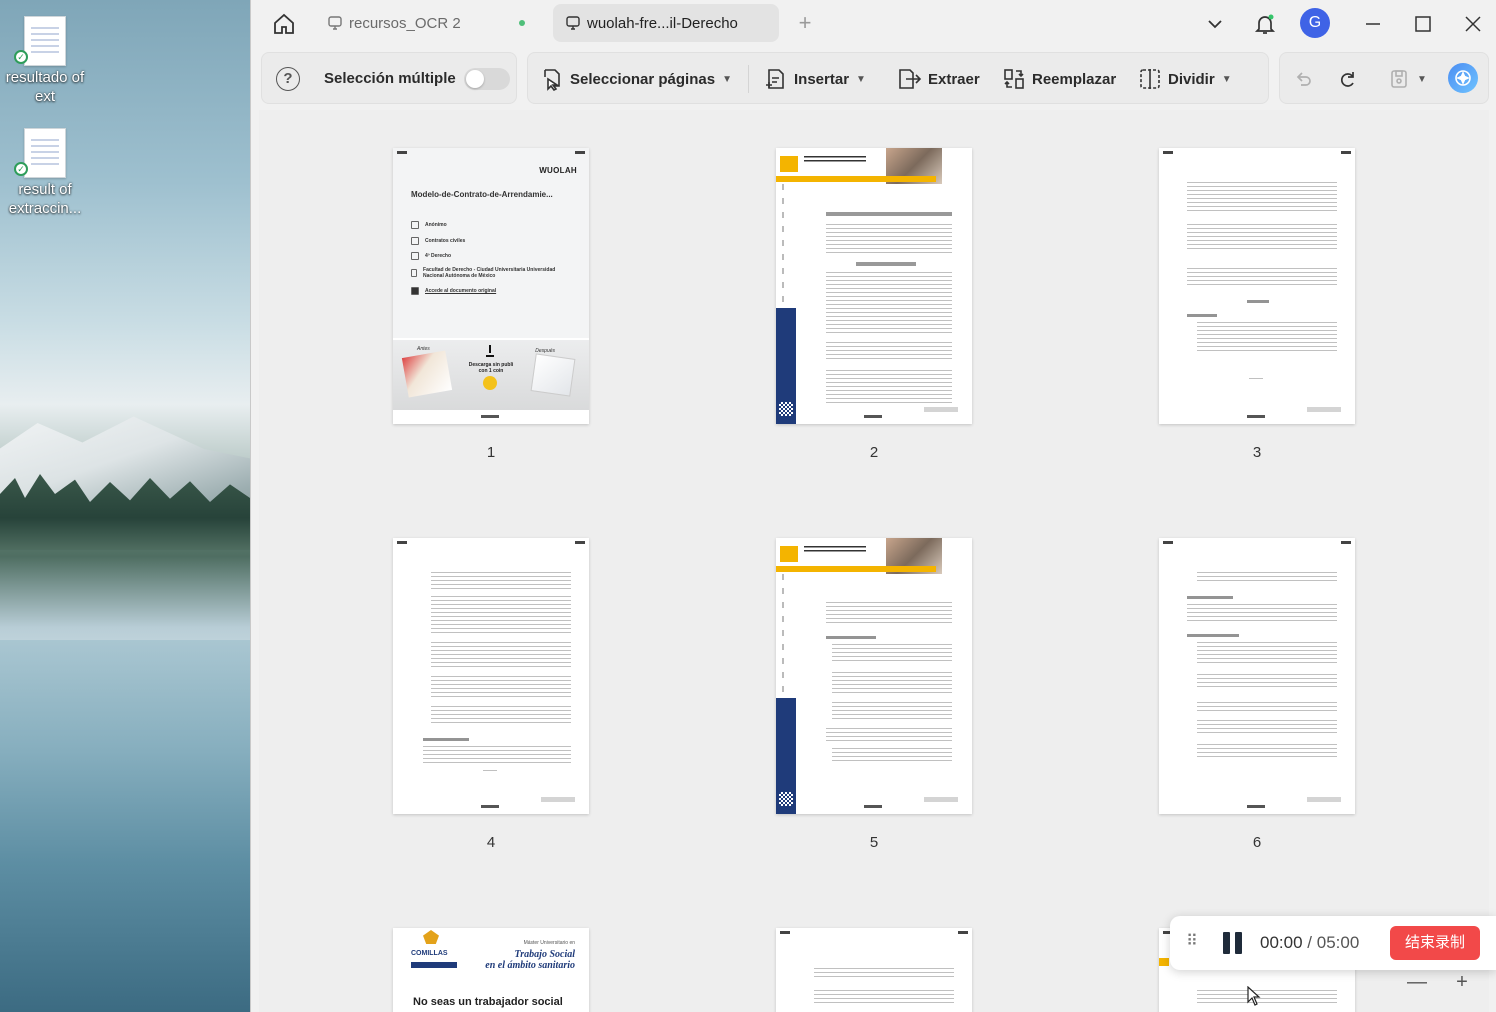 The width and height of the screenshot is (1496, 1012). What do you see at coordinates (666, 23) in the screenshot?
I see `tab-wuolah: wuolah-fre...il-Derecho` at bounding box center [666, 23].